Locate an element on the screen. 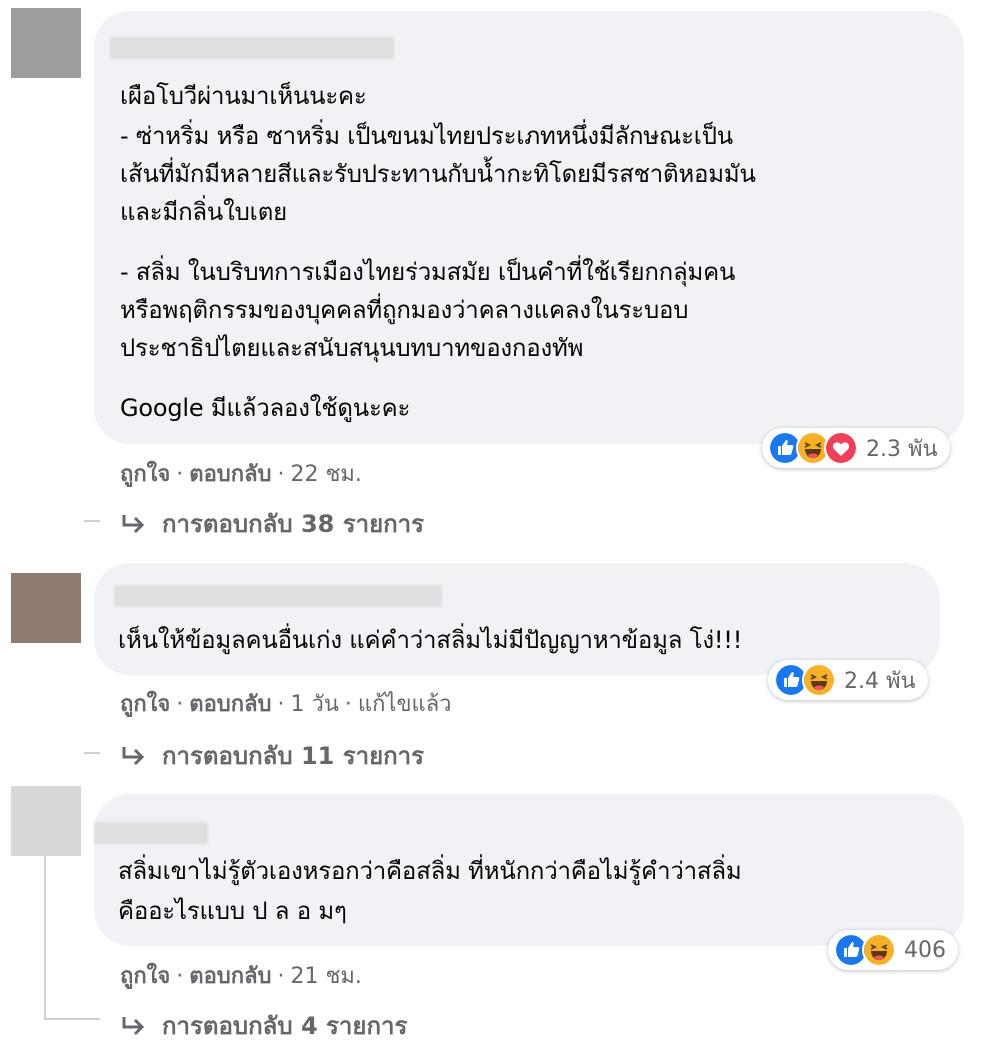 The width and height of the screenshot is (1000, 1047). comment-text: ประชาธิปไตยและสนับสนุนบทบาทของกองทัพ is located at coordinates (352, 348).